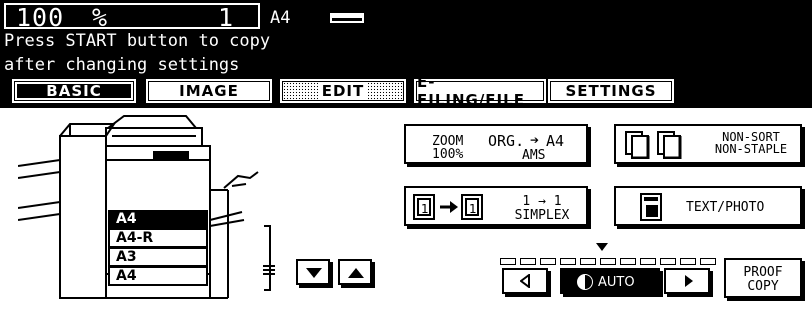 This screenshot has width=812, height=310. I want to click on tab-efiling-label: E-FILING/FILE, so click(480, 91).